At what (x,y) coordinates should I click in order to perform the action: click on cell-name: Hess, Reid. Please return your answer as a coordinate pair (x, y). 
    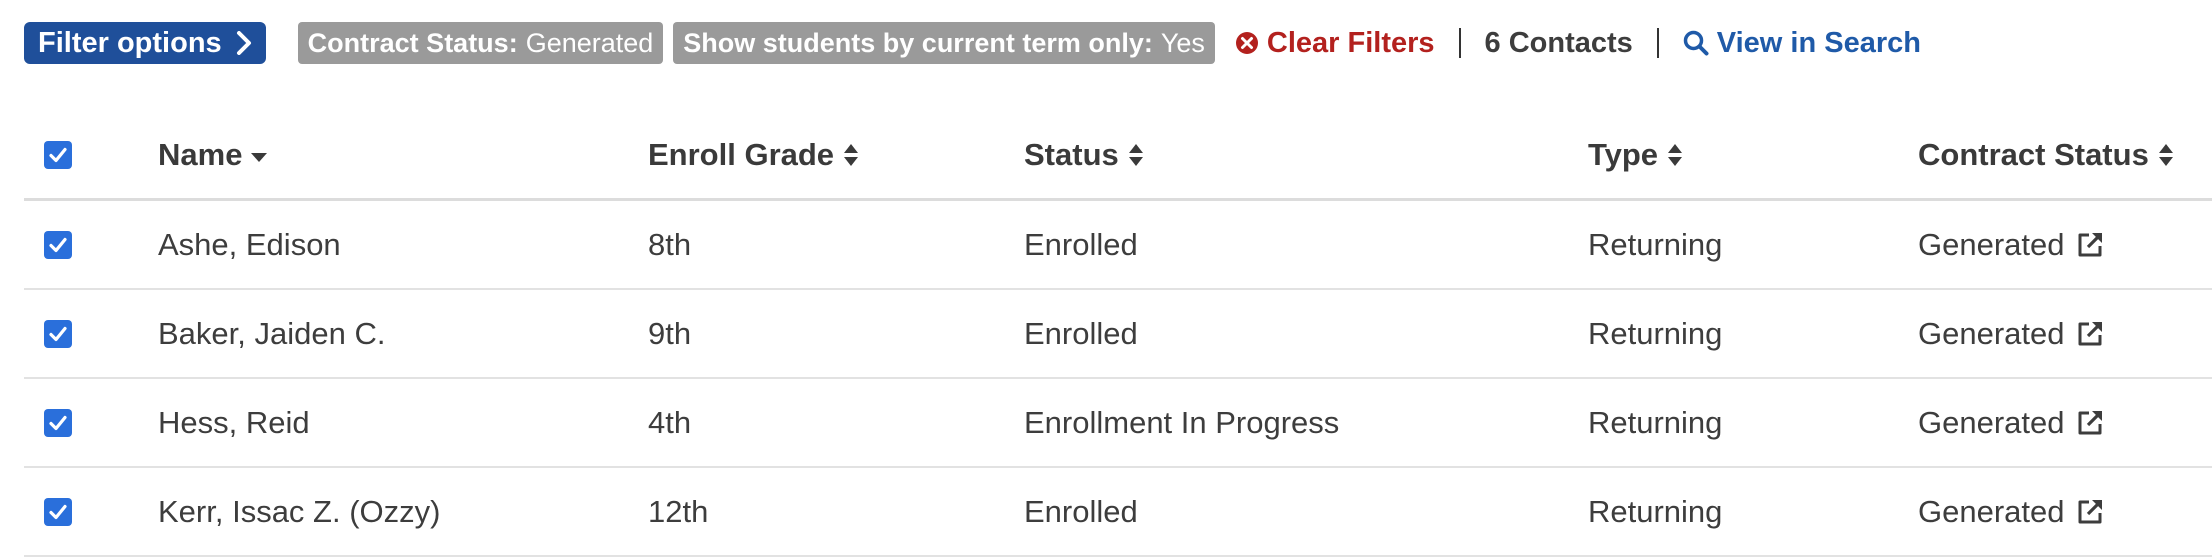
    Looking at the image, I should click on (234, 422).